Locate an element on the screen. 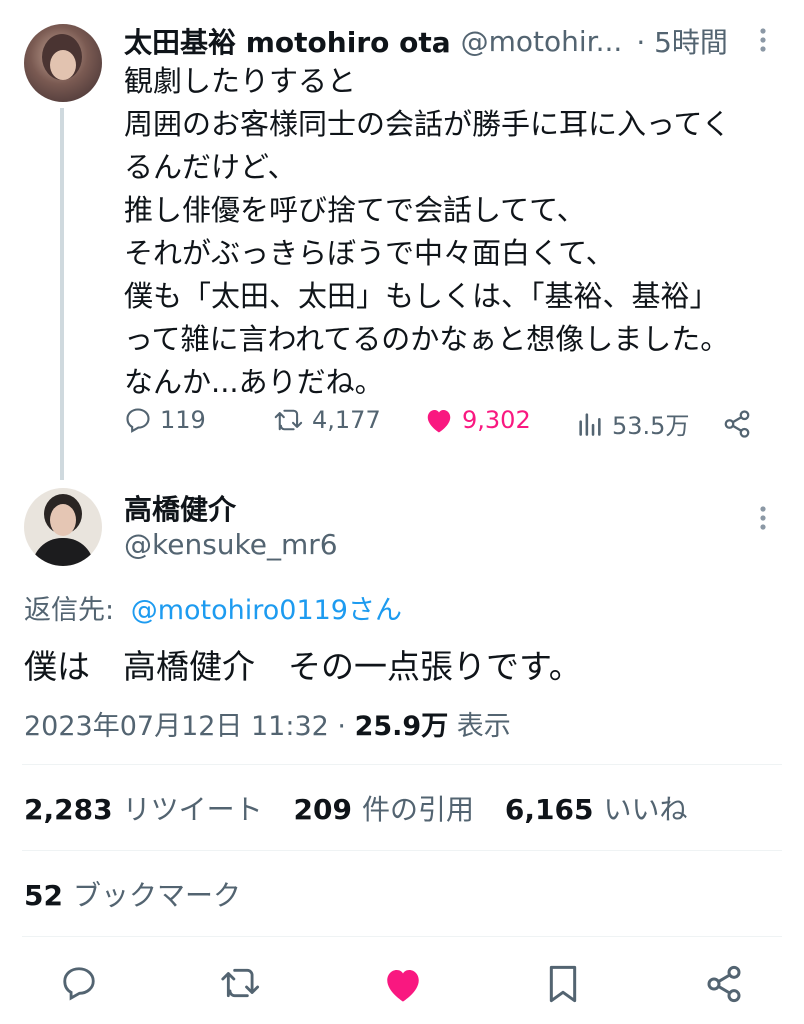 The width and height of the screenshot is (804, 1024). display-name: 高橋健介 is located at coordinates (180, 508).